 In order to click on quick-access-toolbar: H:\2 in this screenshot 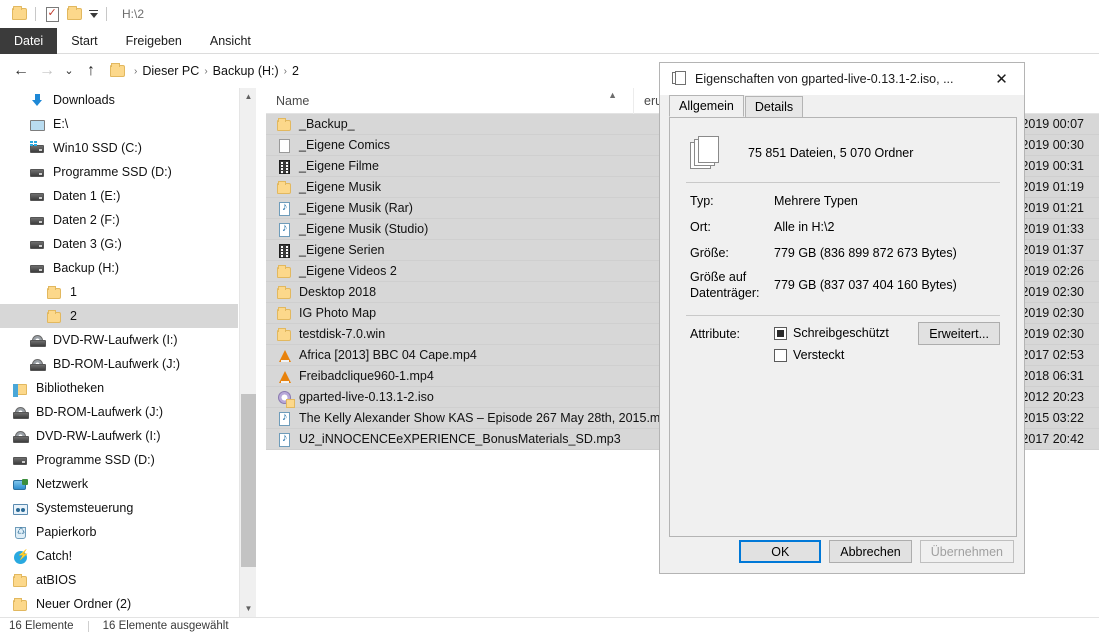, I will do `click(549, 14)`.